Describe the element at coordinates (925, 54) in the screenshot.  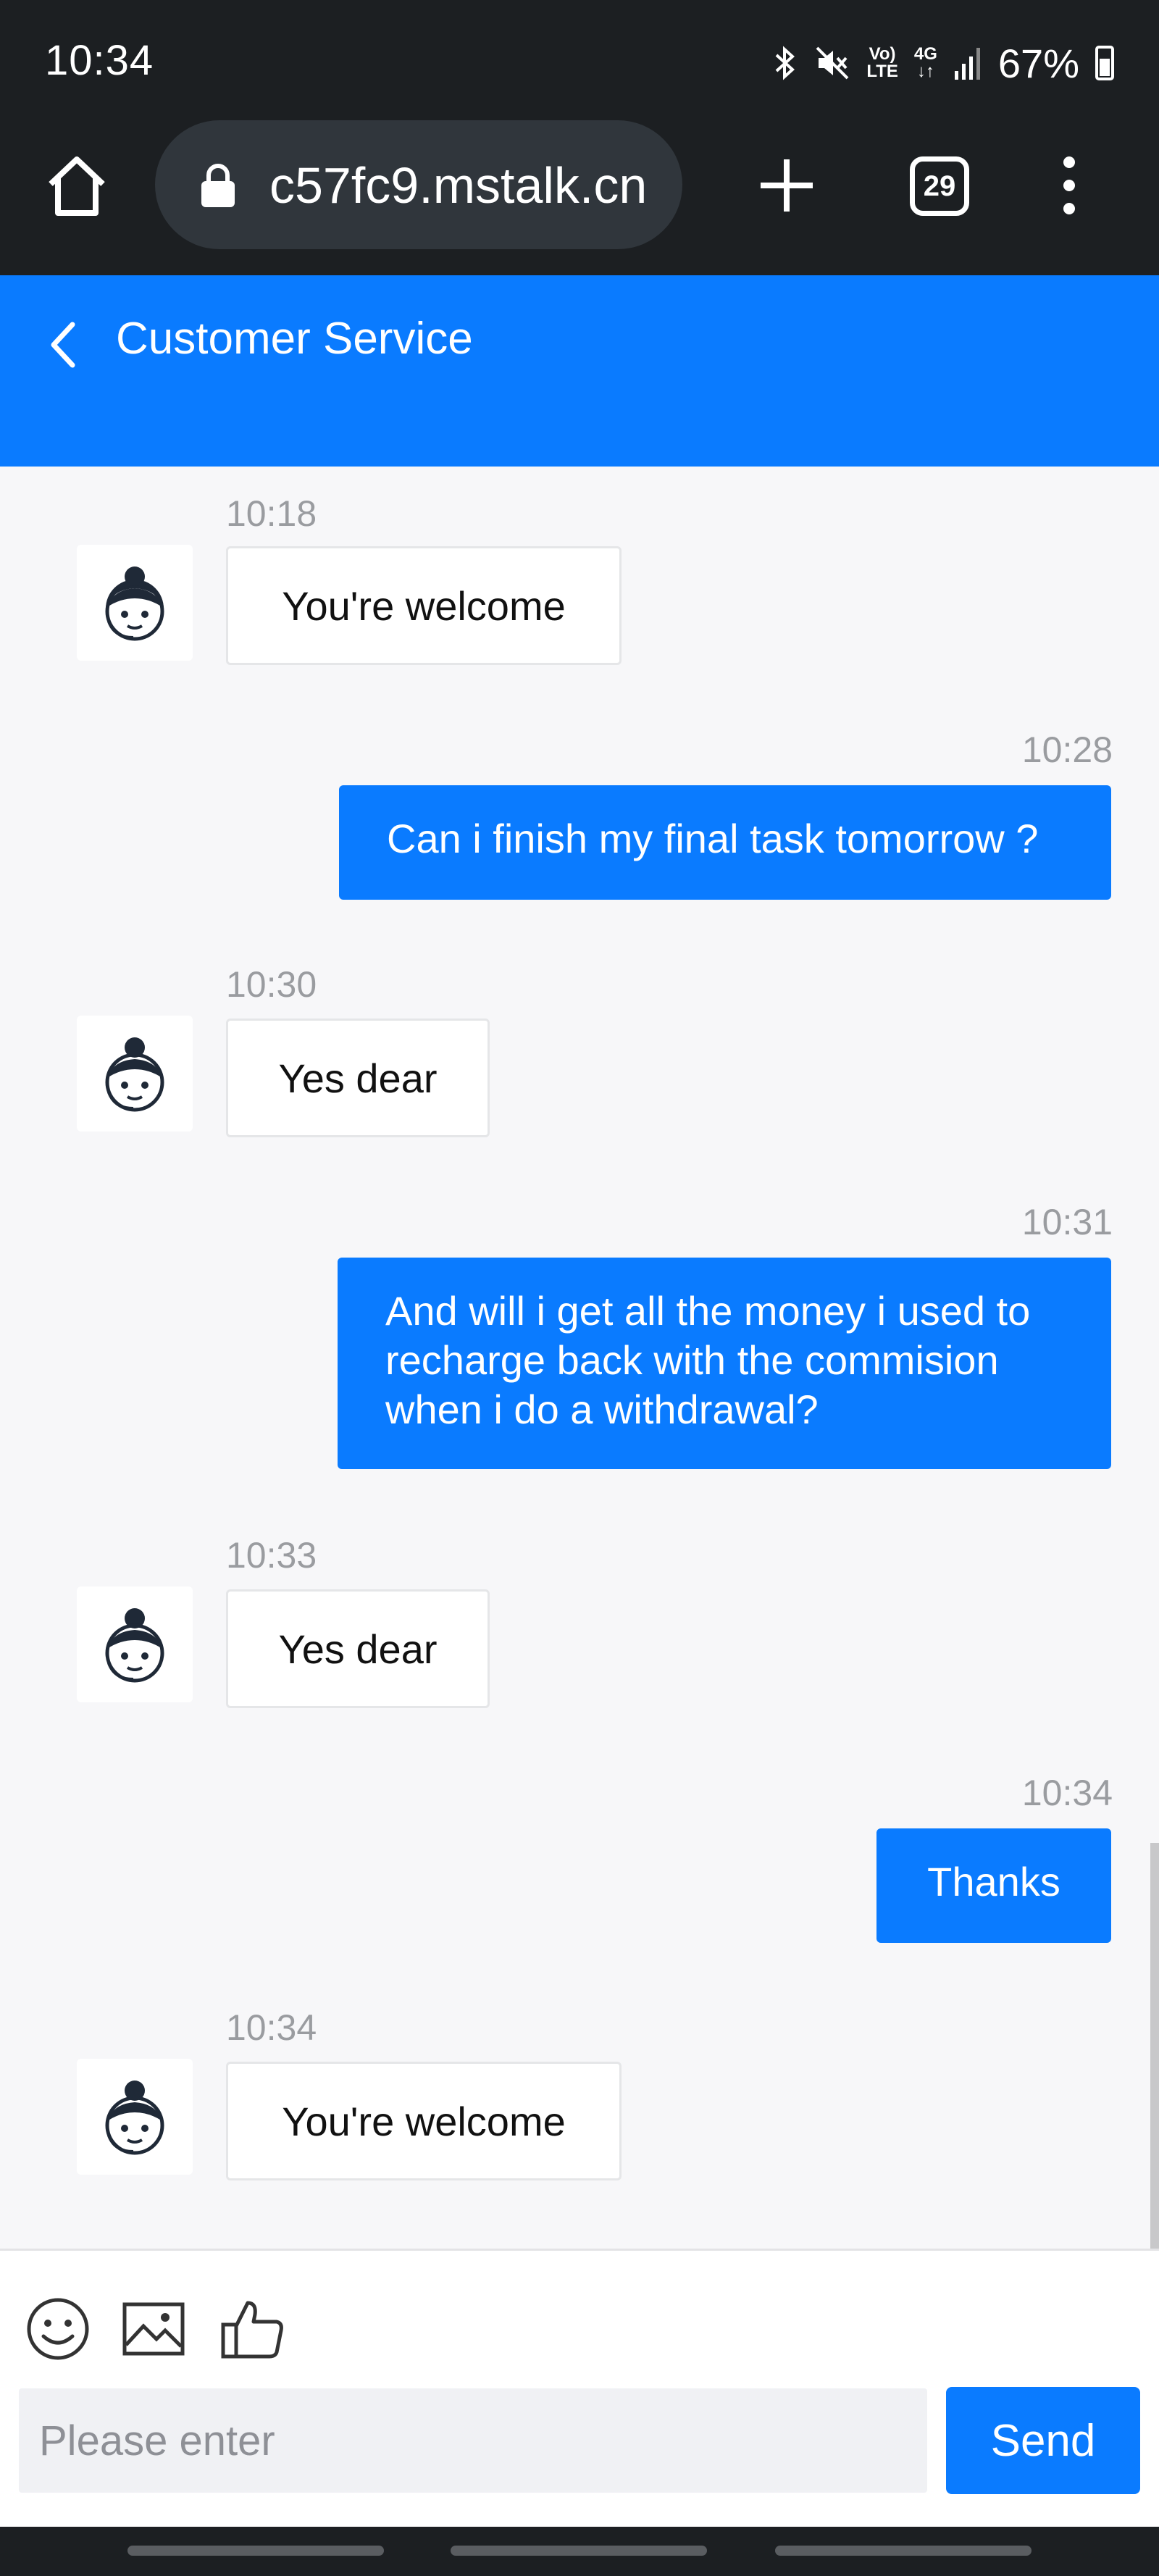
I see `data-top: 4G` at that location.